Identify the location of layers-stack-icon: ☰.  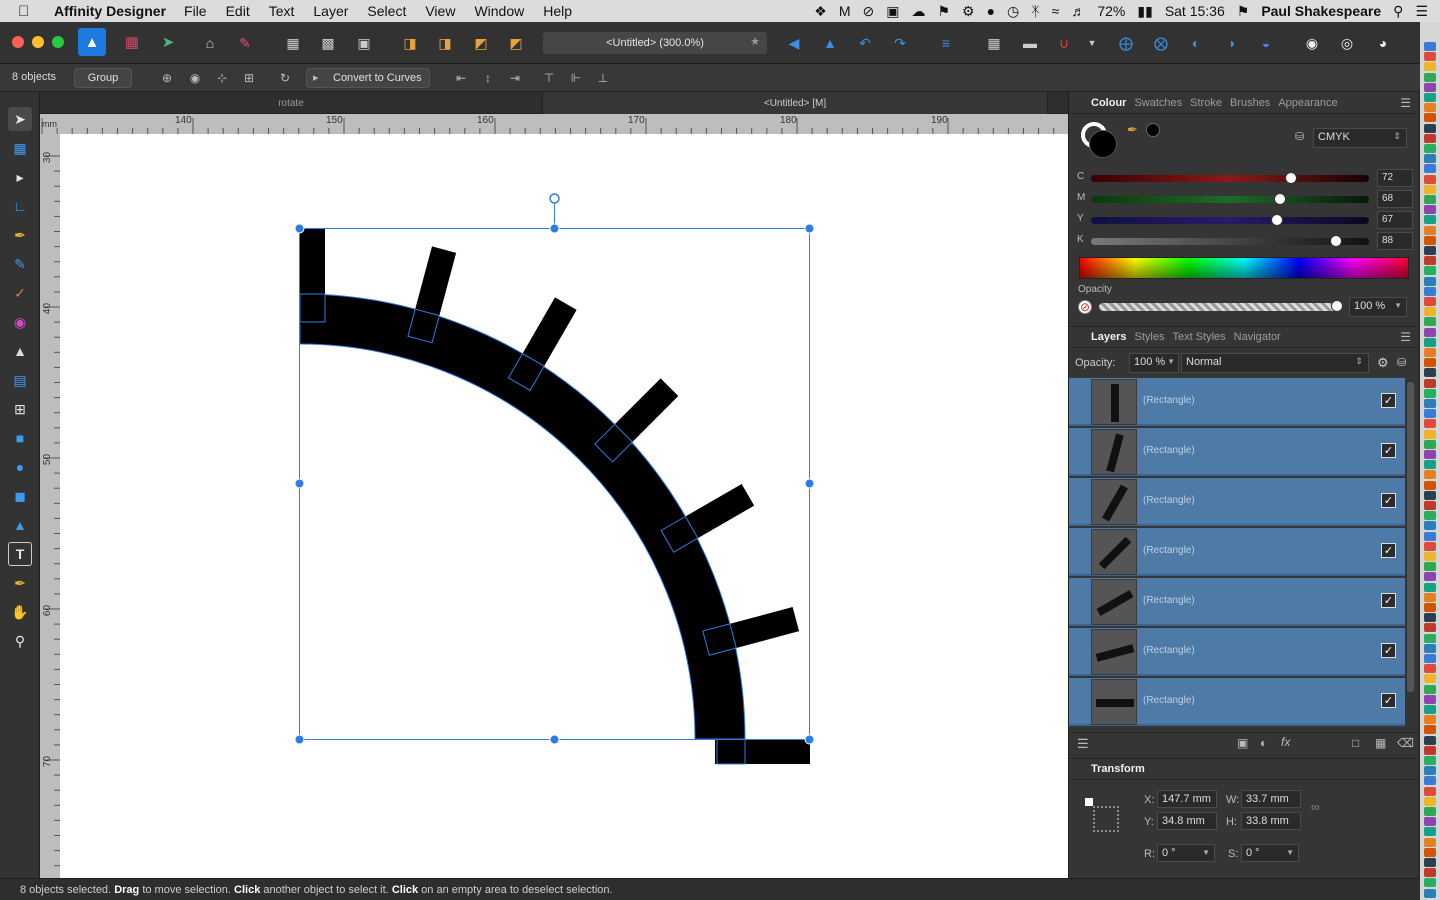
(1083, 744).